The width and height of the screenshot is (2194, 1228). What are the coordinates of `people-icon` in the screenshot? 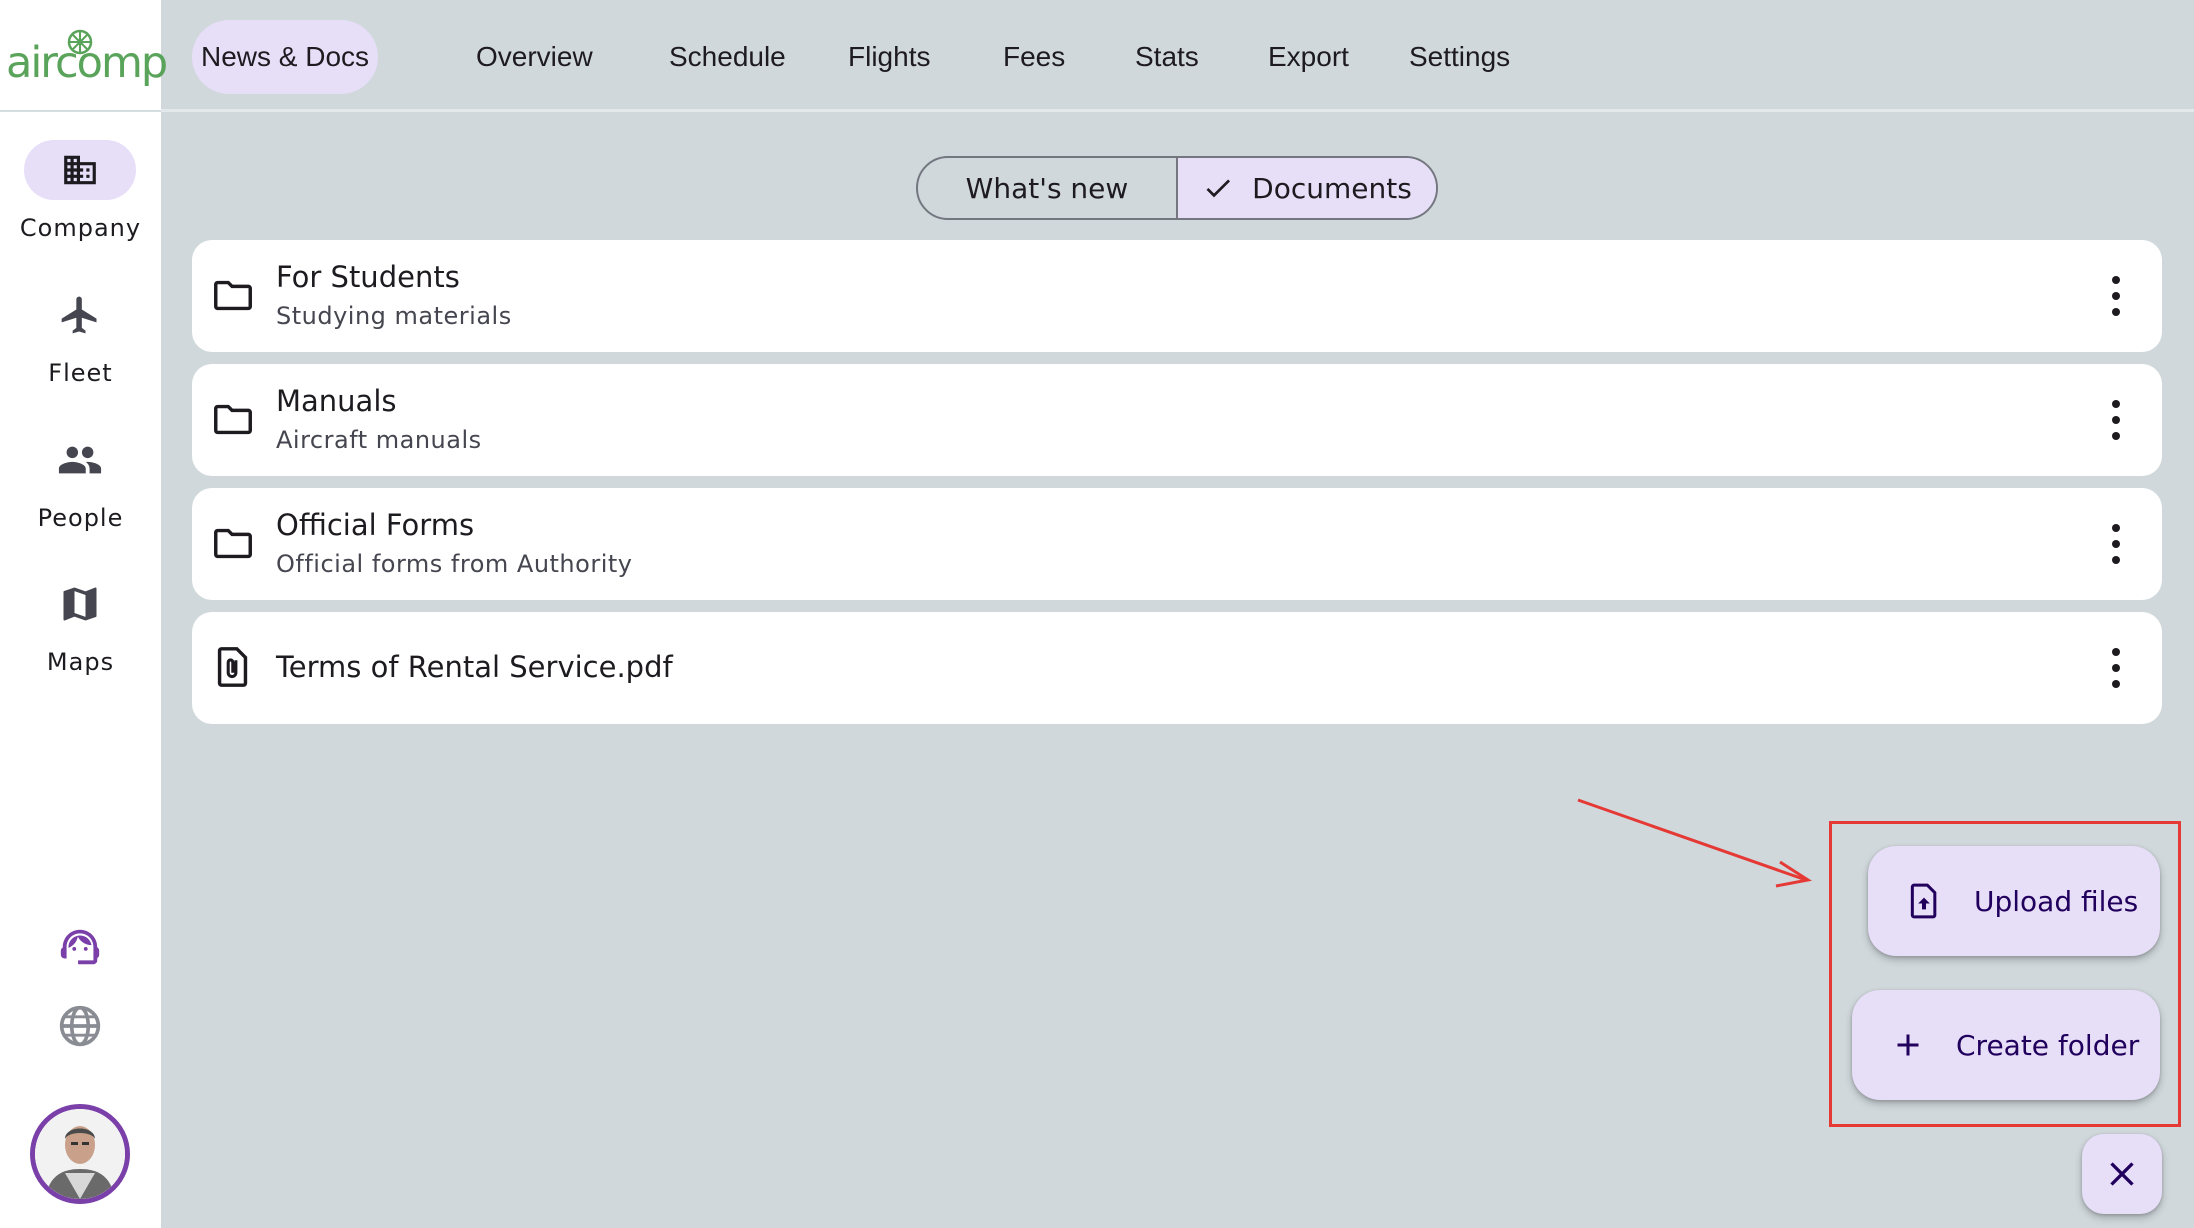 It's located at (80, 460).